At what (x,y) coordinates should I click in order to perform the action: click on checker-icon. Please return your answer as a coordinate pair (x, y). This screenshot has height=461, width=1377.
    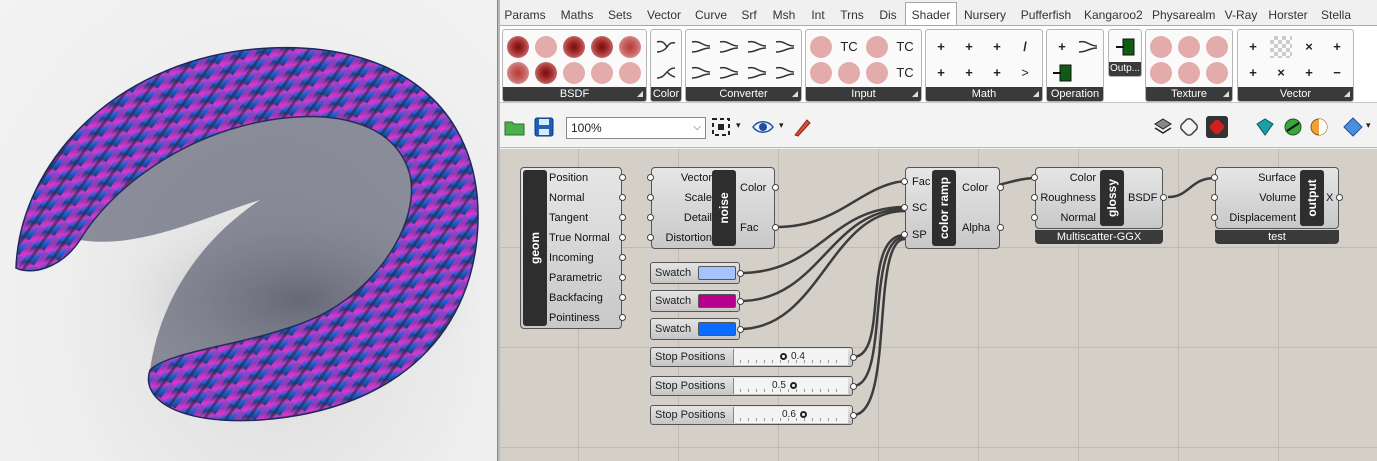
    Looking at the image, I should click on (1281, 47).